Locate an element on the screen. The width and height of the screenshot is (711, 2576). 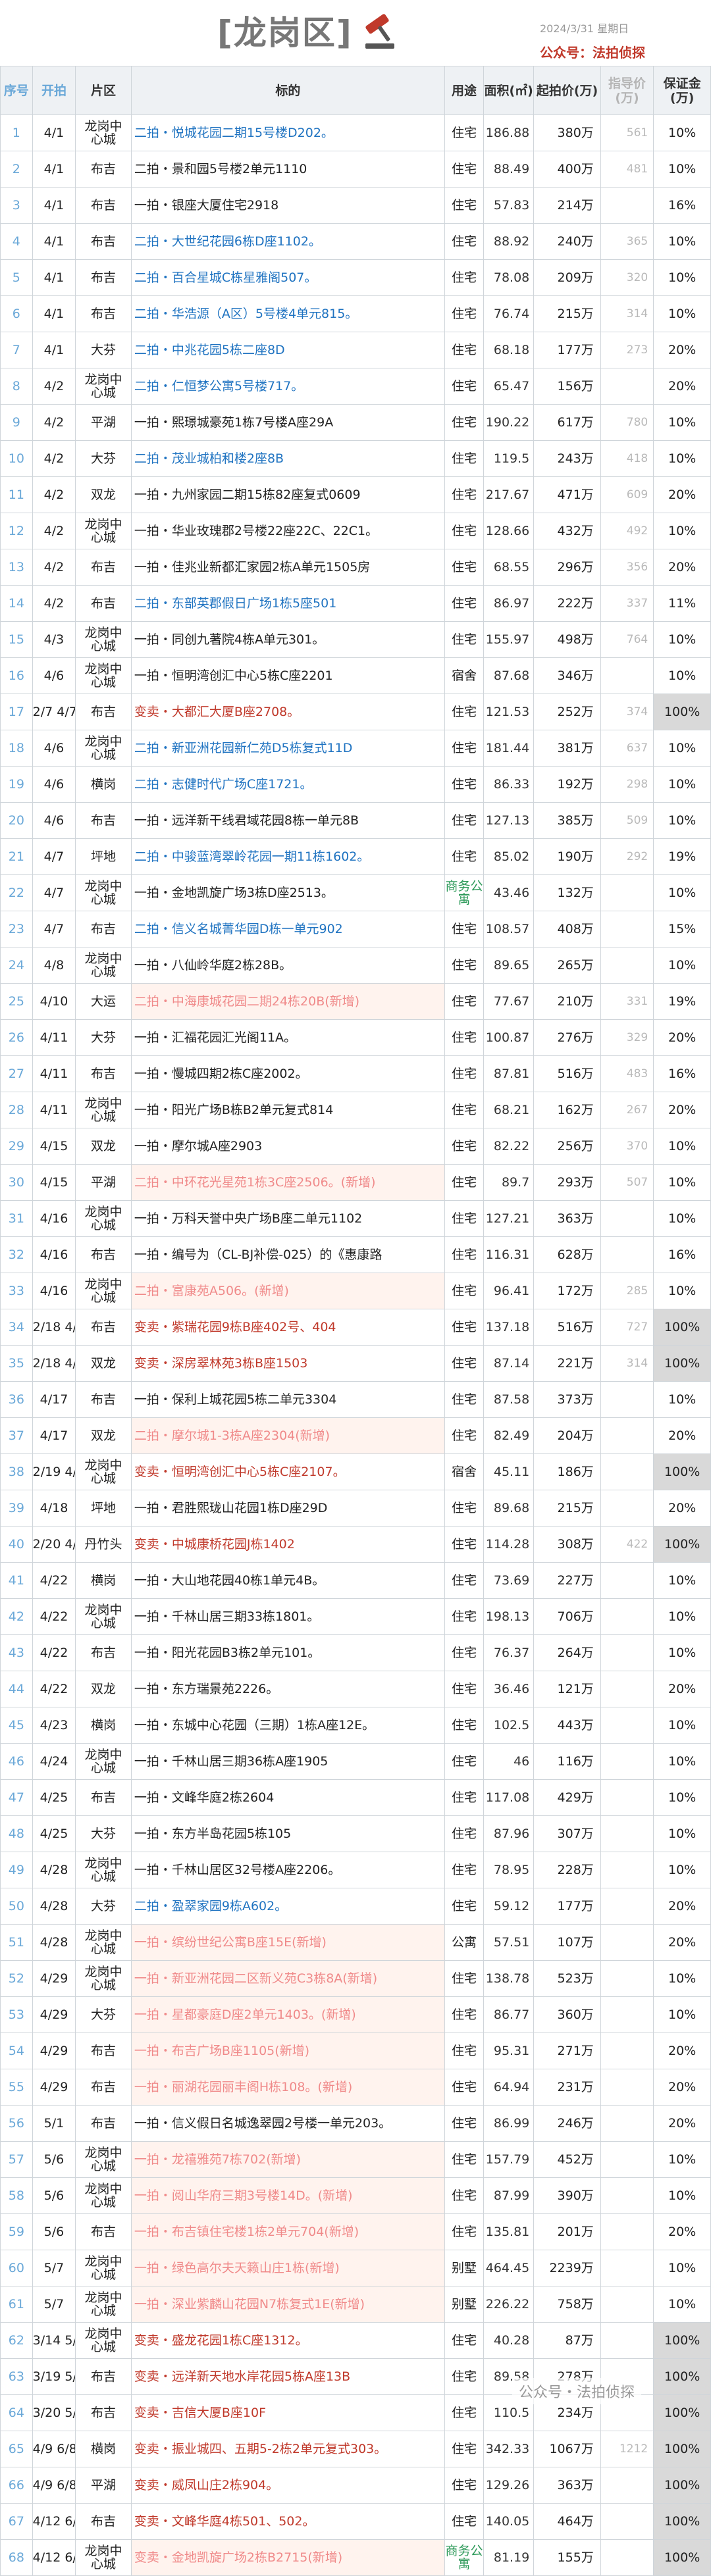
row-target-link: 一拍・东方瑞景苑2226。 is located at coordinates (287, 1689).